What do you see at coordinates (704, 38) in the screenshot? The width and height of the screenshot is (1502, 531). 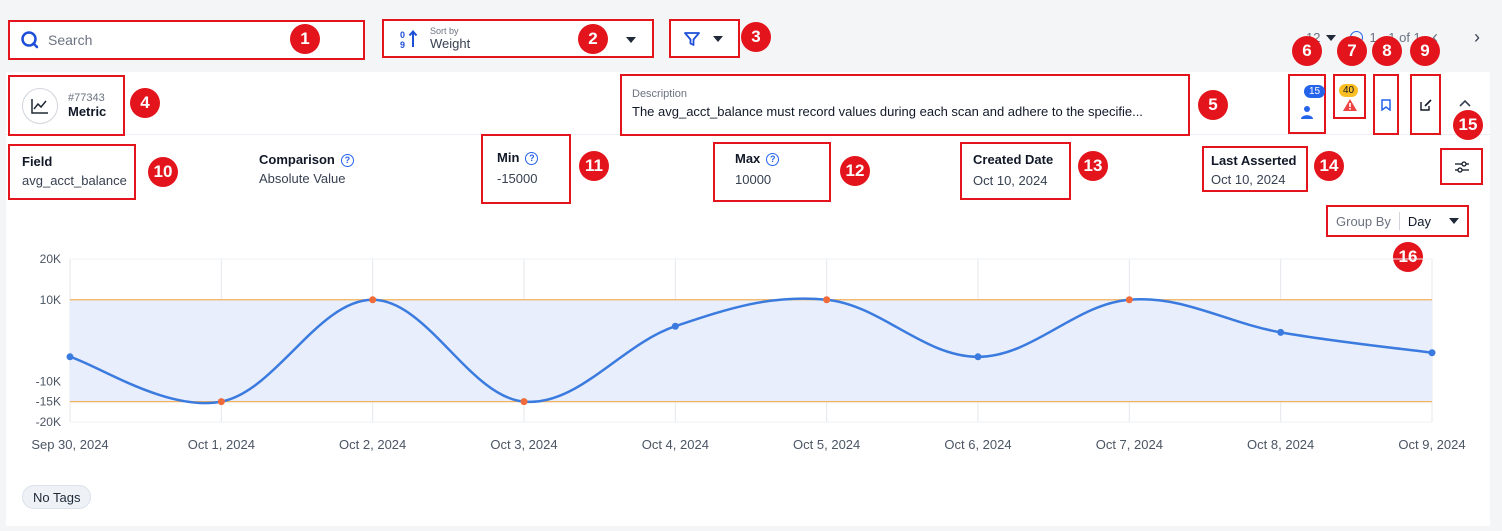 I see `filter-button` at bounding box center [704, 38].